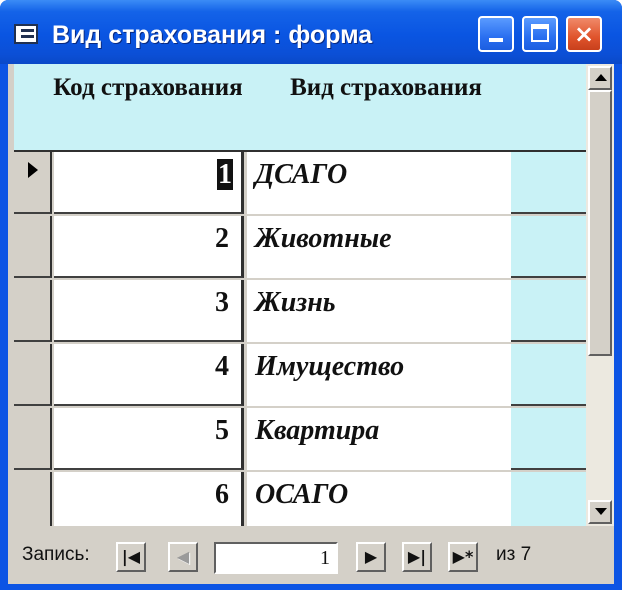  I want to click on cell-name-value: ОСАГО, so click(379, 499).